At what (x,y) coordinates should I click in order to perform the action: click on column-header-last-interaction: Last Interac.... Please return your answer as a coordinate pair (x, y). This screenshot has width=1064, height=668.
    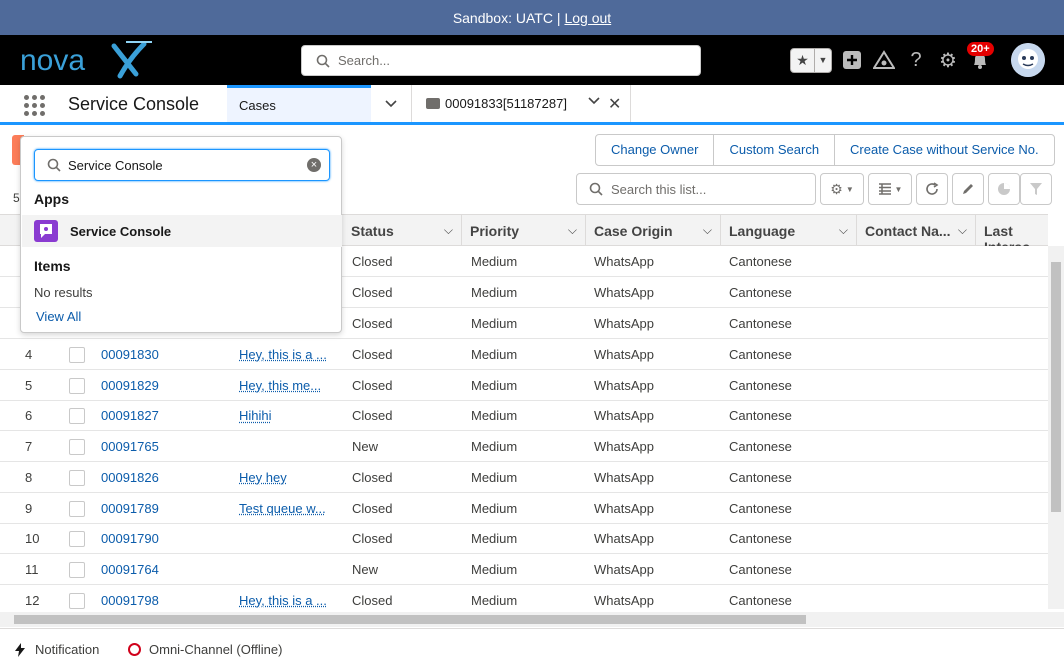
    Looking at the image, I should click on (1012, 230).